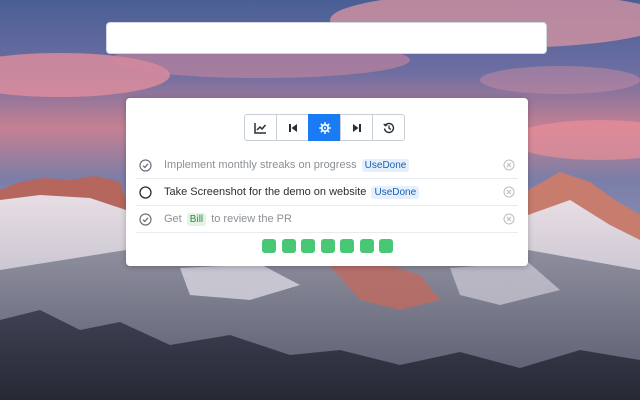  I want to click on streak-tracker, so click(330, 246).